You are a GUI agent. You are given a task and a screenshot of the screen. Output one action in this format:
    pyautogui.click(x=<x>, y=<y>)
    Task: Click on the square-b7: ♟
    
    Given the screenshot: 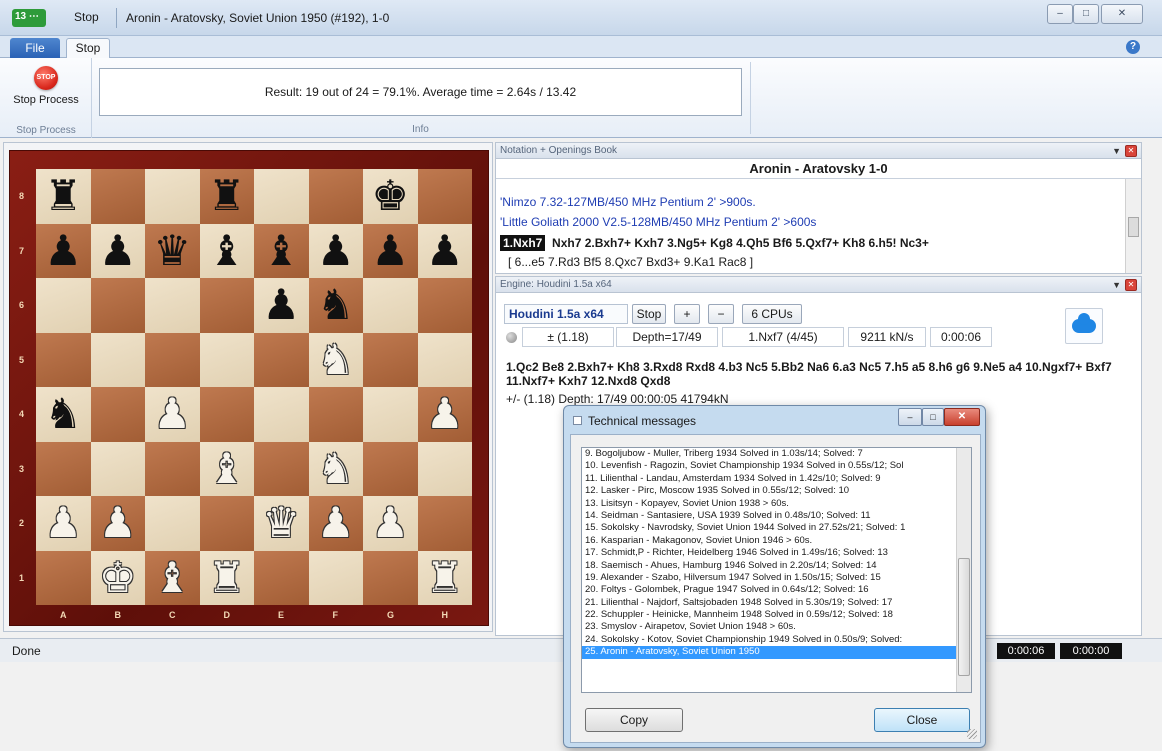 What is the action you would take?
    pyautogui.click(x=117, y=250)
    